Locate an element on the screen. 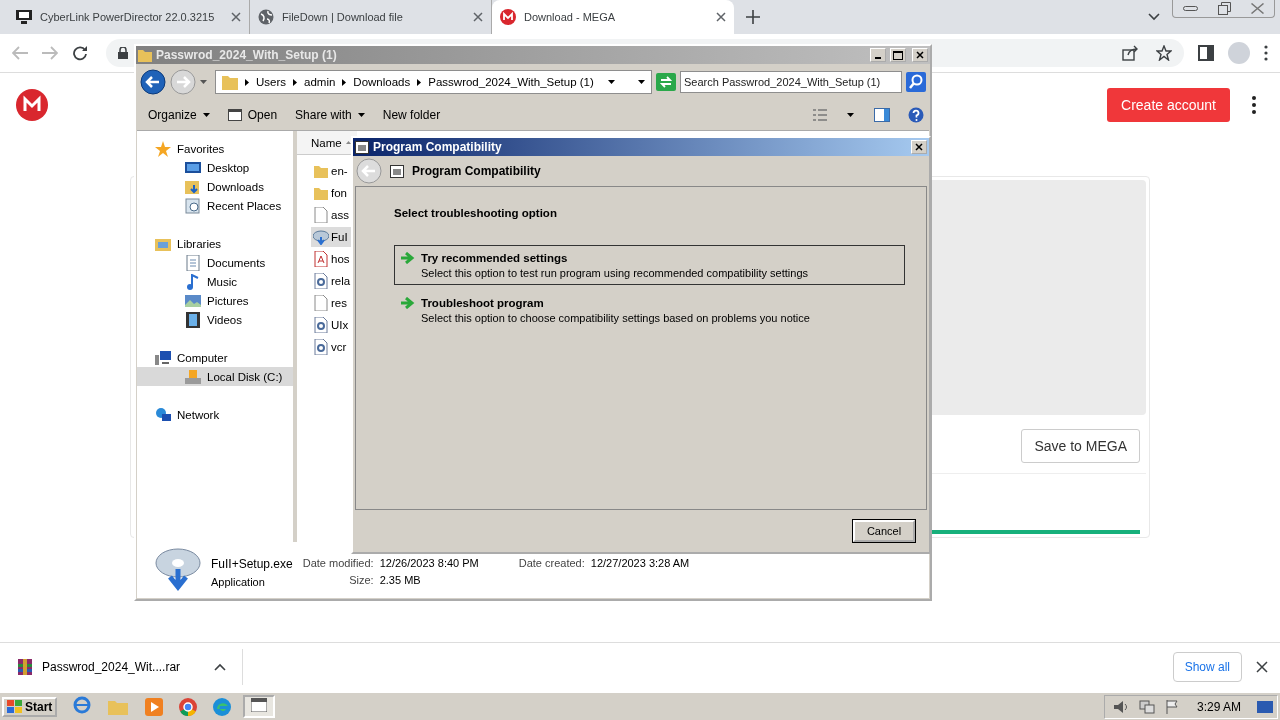  toolbar-button: Share with is located at coordinates (330, 115).